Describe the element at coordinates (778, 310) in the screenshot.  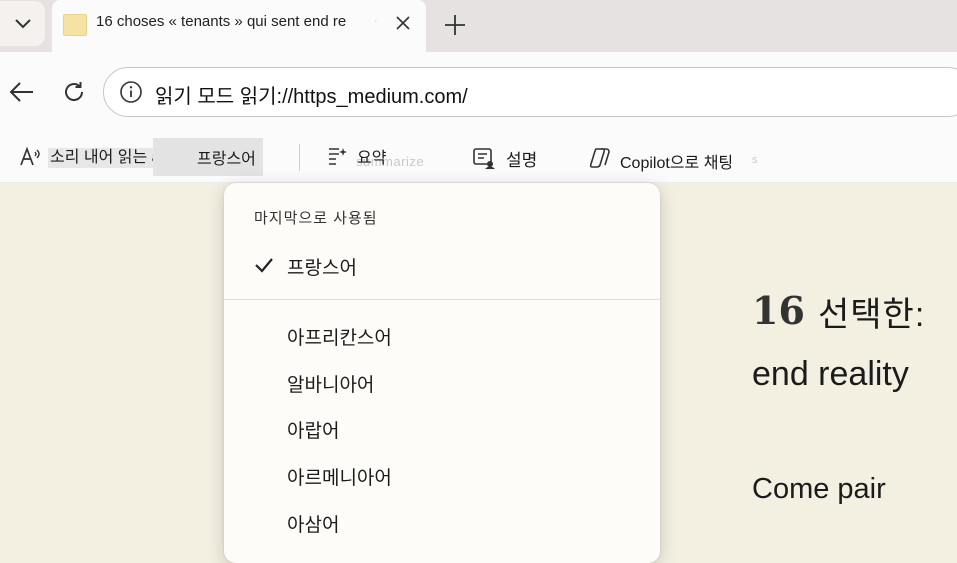
I see `article-number: 16` at that location.